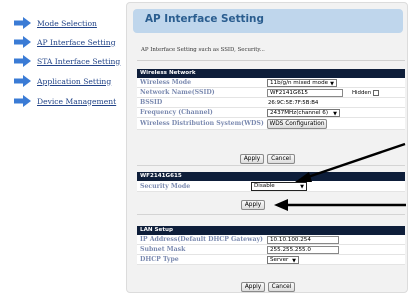 The image size is (412, 293). Describe the element at coordinates (293, 103) in the screenshot. I see `bssid-value: 26:9C:5E:7F:5B:B4` at that location.